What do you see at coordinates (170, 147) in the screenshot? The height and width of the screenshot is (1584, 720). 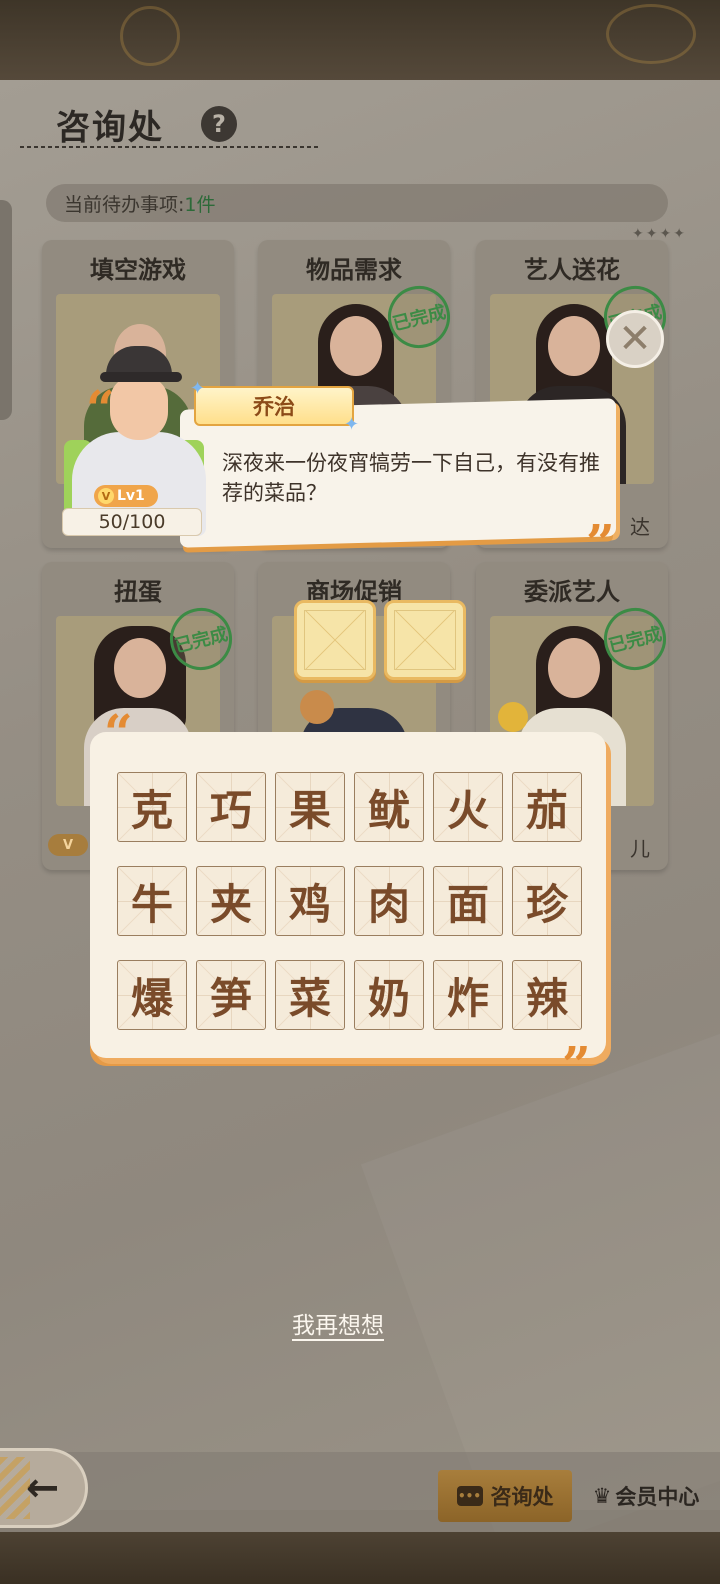 I see `title-divider` at bounding box center [170, 147].